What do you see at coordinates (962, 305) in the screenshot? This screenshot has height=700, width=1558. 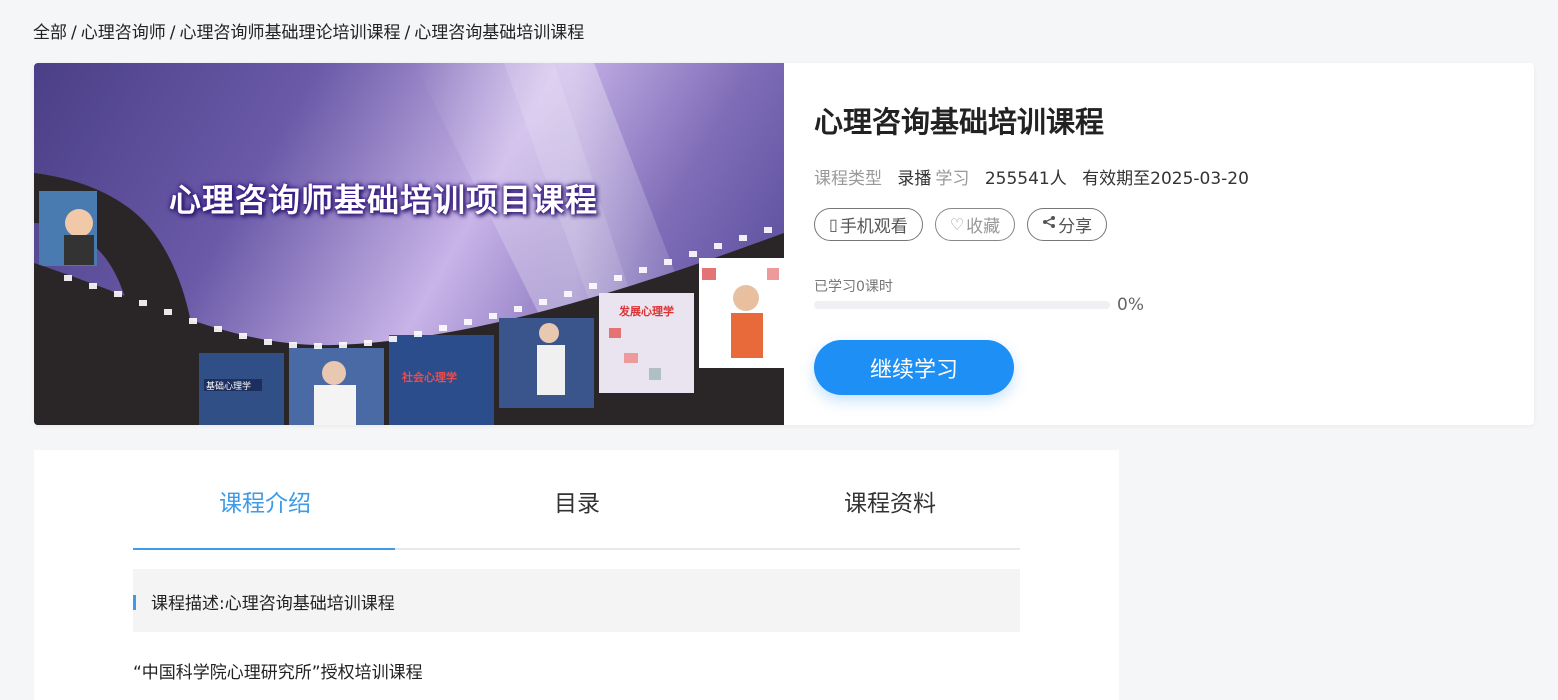 I see `progress-bar` at bounding box center [962, 305].